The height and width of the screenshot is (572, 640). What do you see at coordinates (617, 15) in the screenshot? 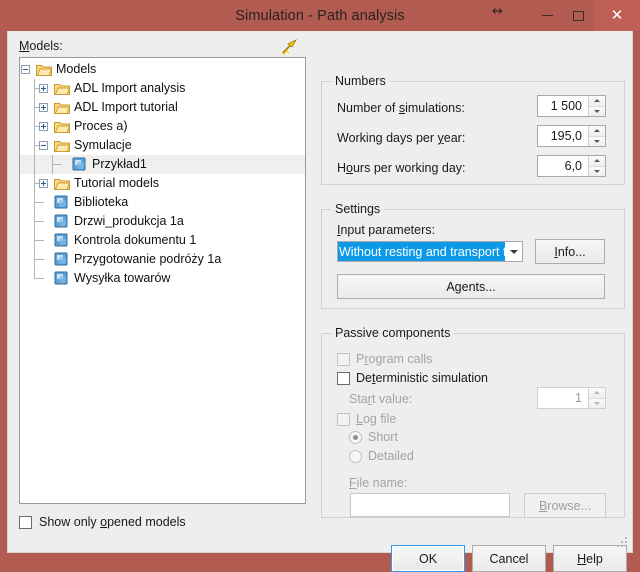
I see `close-button: ✕` at bounding box center [617, 15].